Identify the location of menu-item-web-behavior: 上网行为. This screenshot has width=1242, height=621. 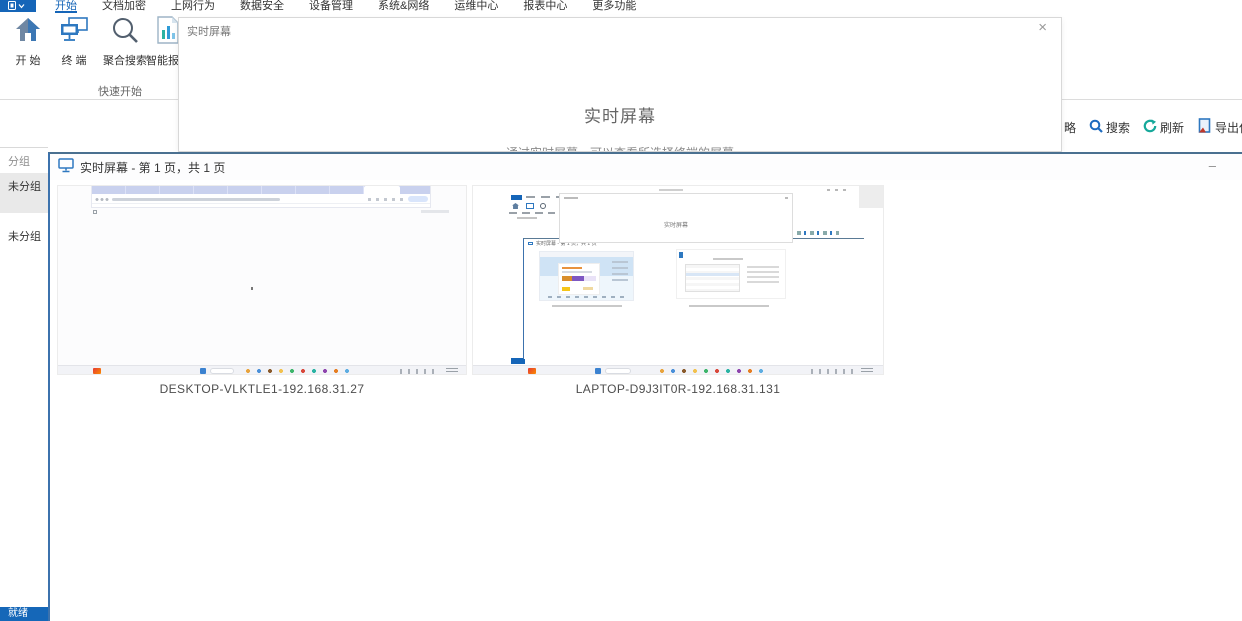
(193, 6).